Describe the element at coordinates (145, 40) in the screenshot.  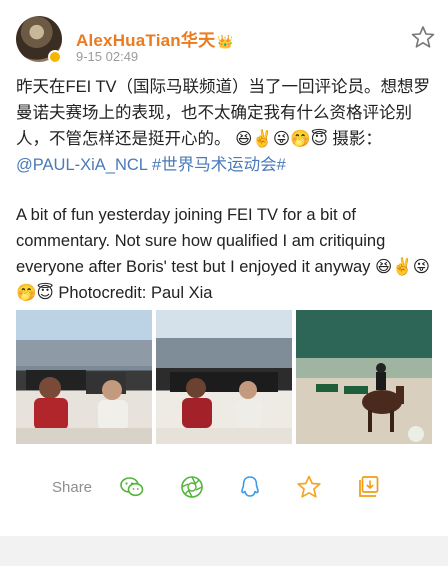
I see `username-text: AlexHuaTian华天` at that location.